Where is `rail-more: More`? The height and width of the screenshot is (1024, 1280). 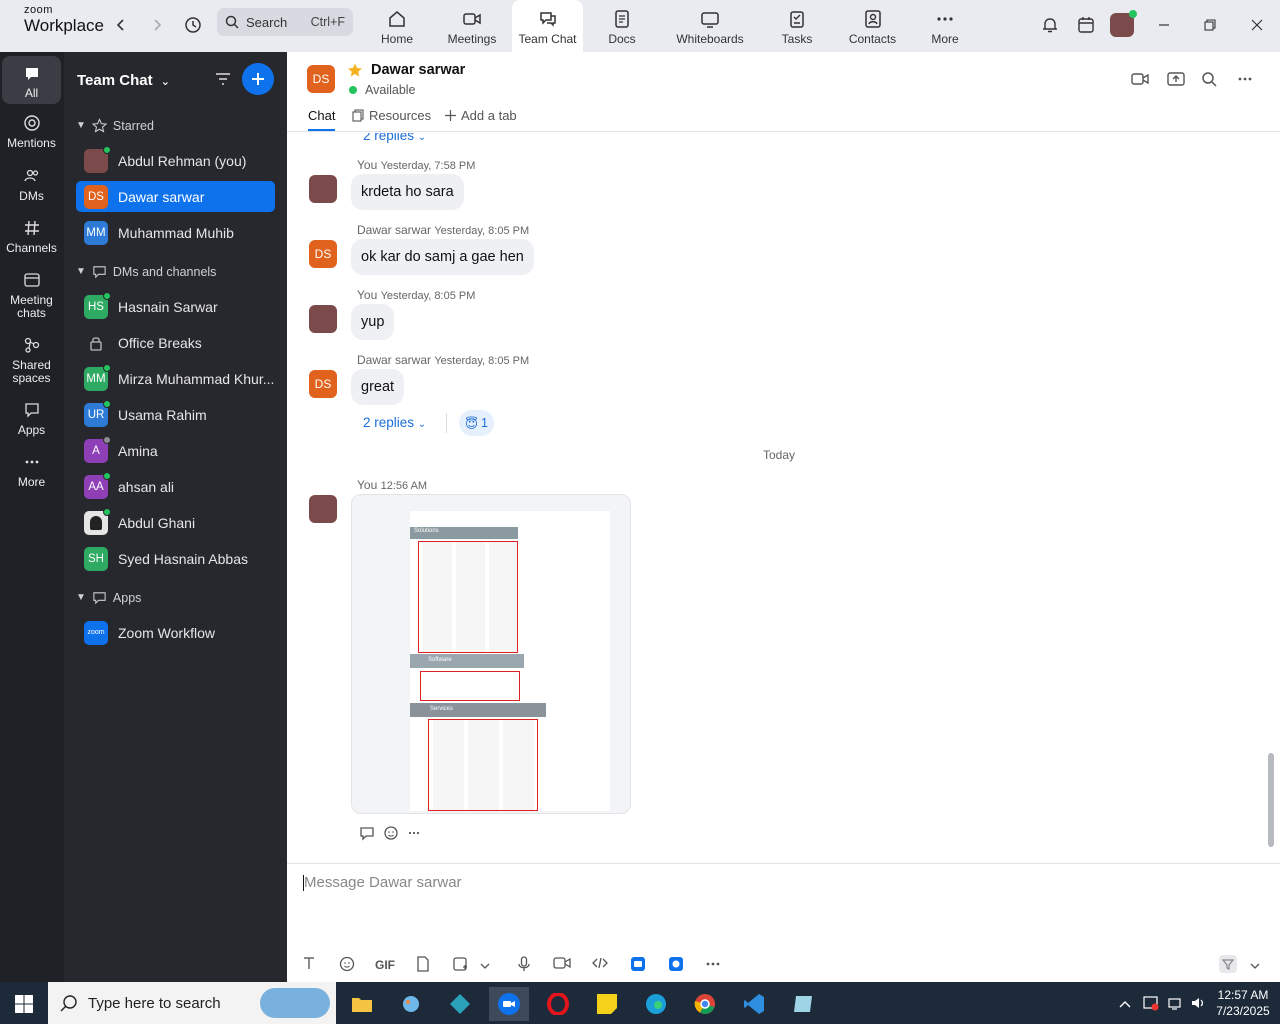
rail-more: More is located at coordinates (31, 471).